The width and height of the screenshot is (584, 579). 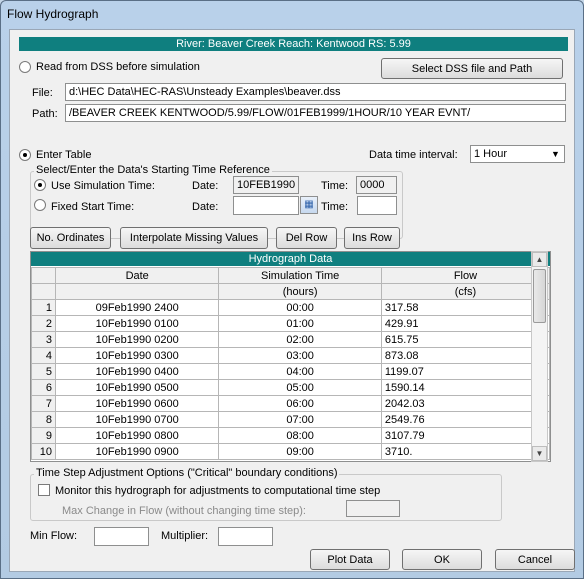 I want to click on read-dss-radio, so click(x=25, y=67).